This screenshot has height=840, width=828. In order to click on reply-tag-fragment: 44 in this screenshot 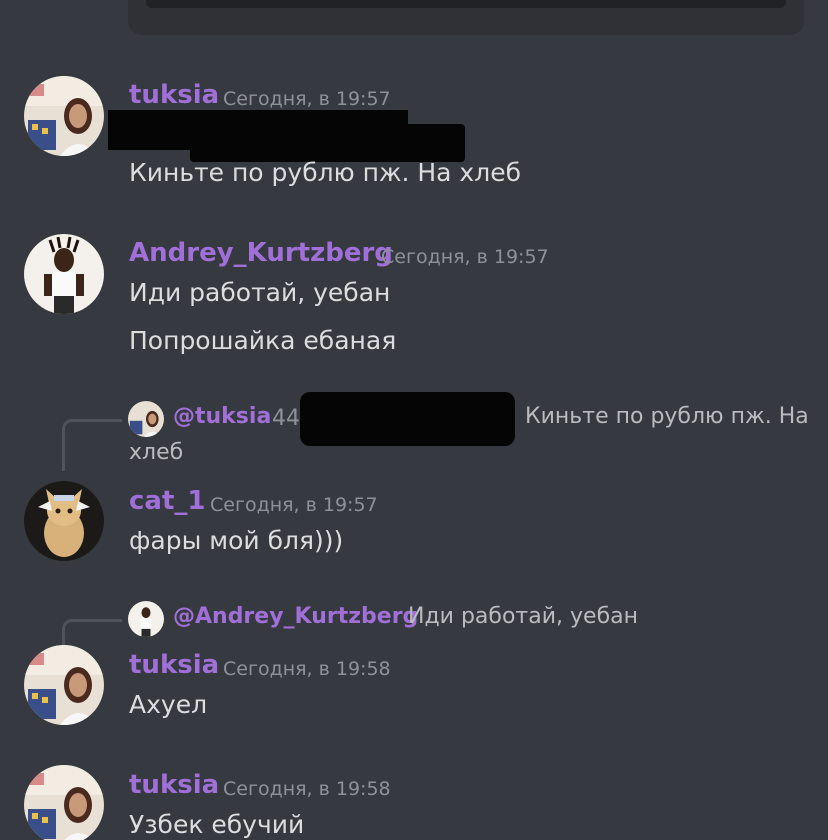, I will do `click(286, 418)`.